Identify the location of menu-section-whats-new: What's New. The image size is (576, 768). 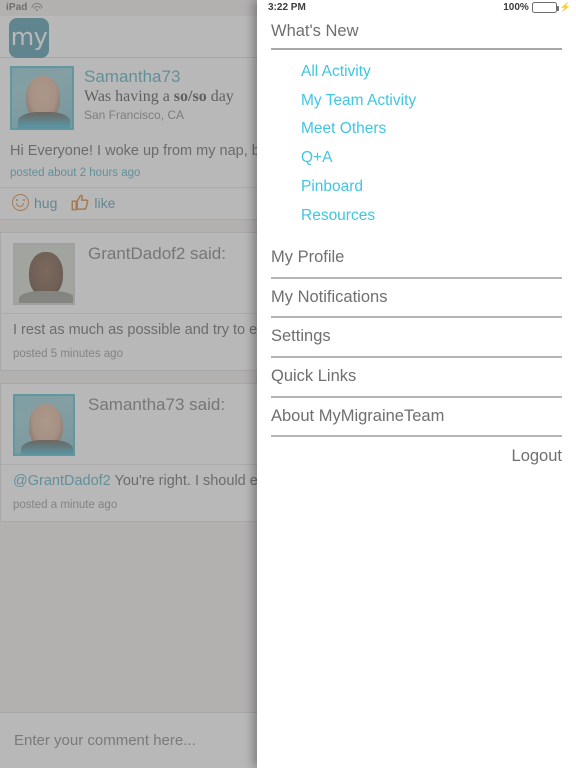
(416, 33).